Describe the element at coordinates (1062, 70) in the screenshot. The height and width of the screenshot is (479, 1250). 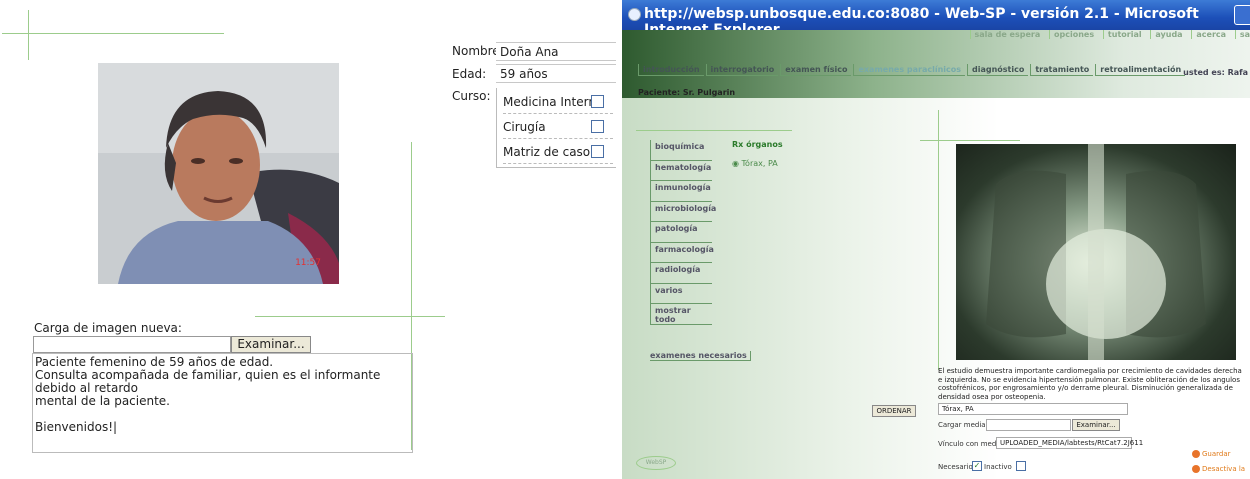
I see `tab-tratamiento: tratamiento` at that location.